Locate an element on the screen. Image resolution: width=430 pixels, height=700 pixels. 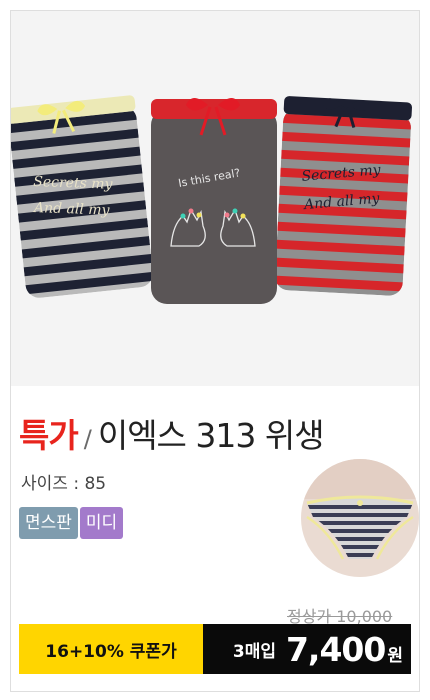
feature-tags: 면스판 미디 is located at coordinates (72, 523).